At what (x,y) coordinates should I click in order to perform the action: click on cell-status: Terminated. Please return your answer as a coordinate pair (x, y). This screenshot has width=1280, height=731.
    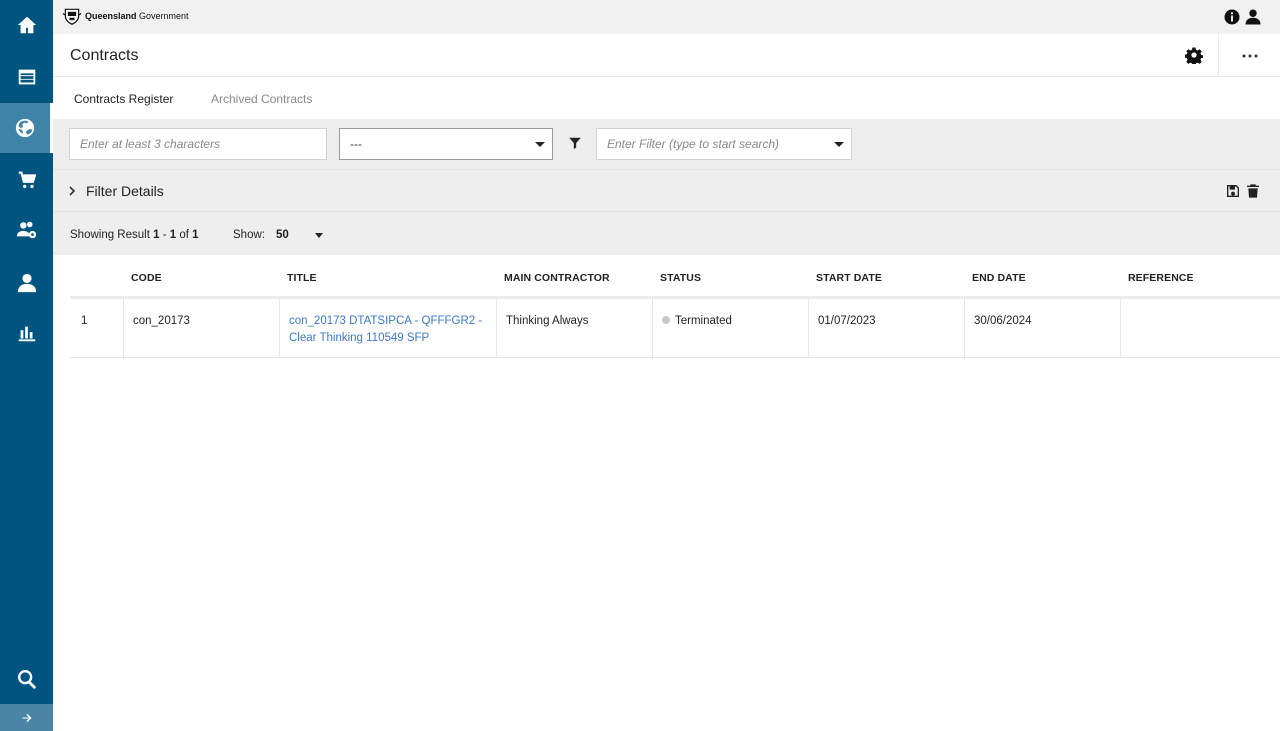
    Looking at the image, I should click on (730, 328).